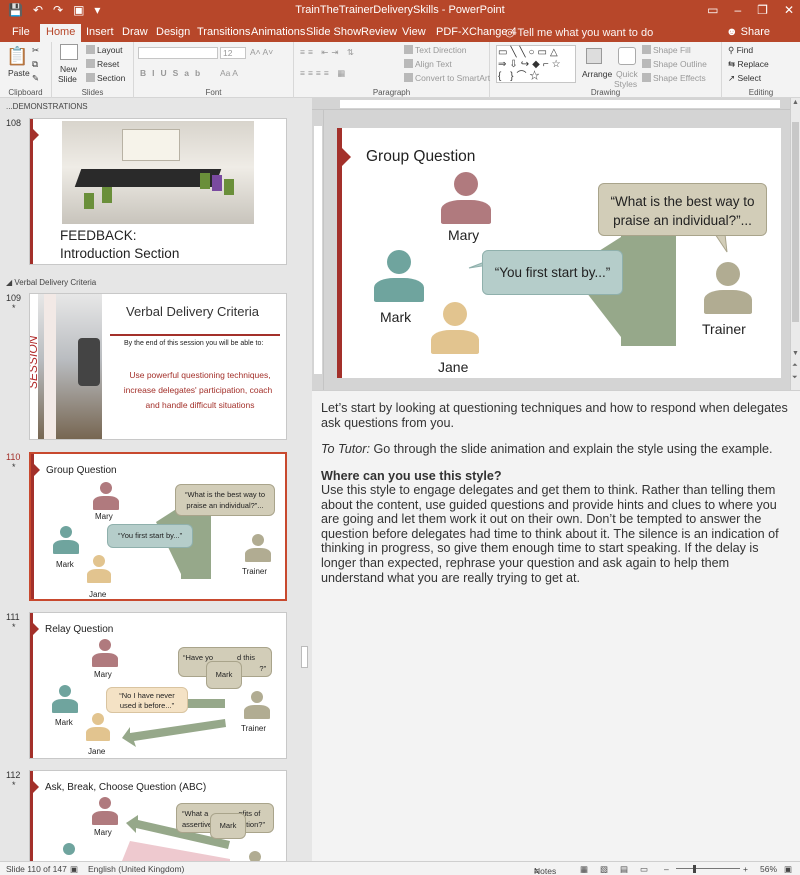 The width and height of the screenshot is (800, 875). Describe the element at coordinates (597, 74) in the screenshot. I see `arrange-button: Arrange` at that location.